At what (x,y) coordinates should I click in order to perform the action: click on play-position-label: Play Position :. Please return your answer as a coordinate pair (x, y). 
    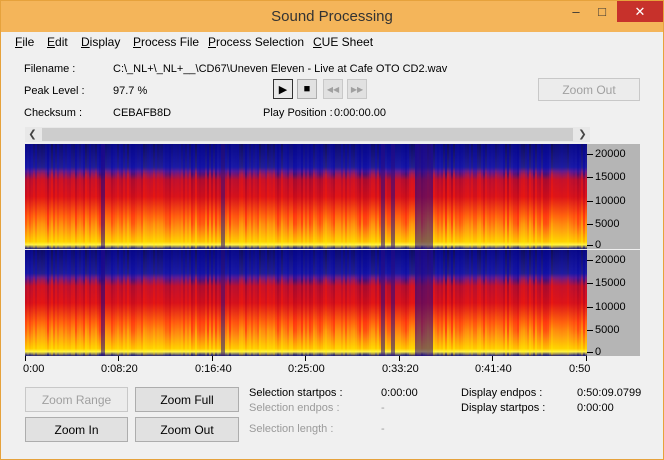
    Looking at the image, I should click on (298, 113).